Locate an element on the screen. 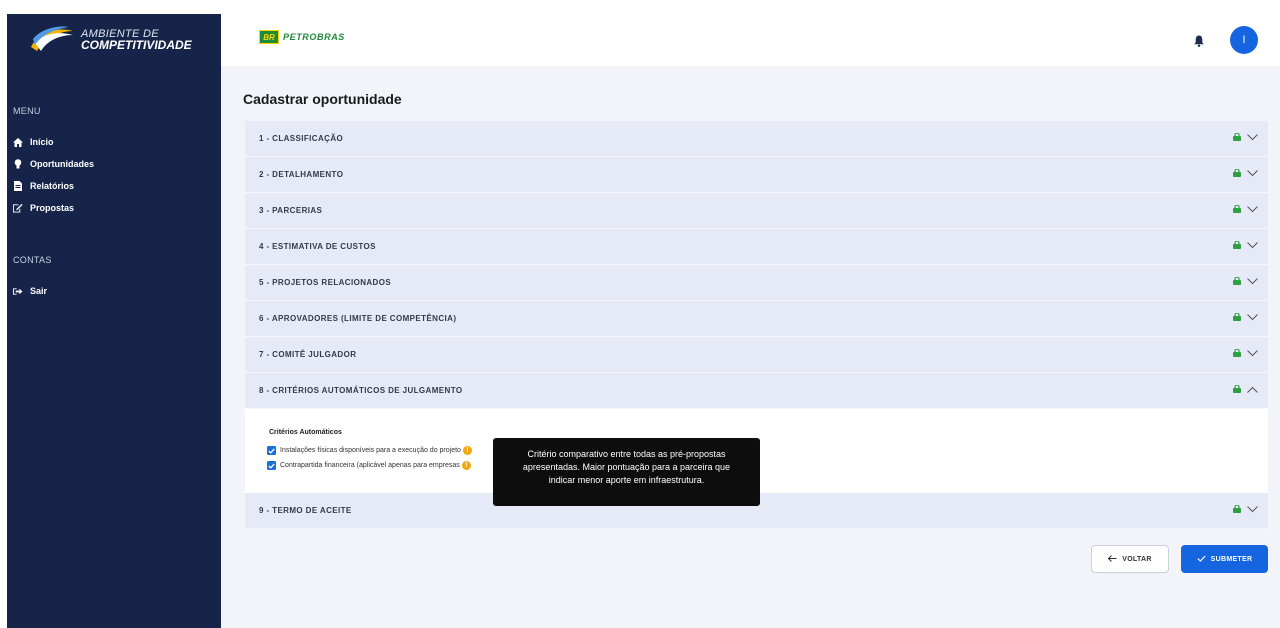 This screenshot has width=1280, height=628. accounts-heading: CONTAS is located at coordinates (32, 260).